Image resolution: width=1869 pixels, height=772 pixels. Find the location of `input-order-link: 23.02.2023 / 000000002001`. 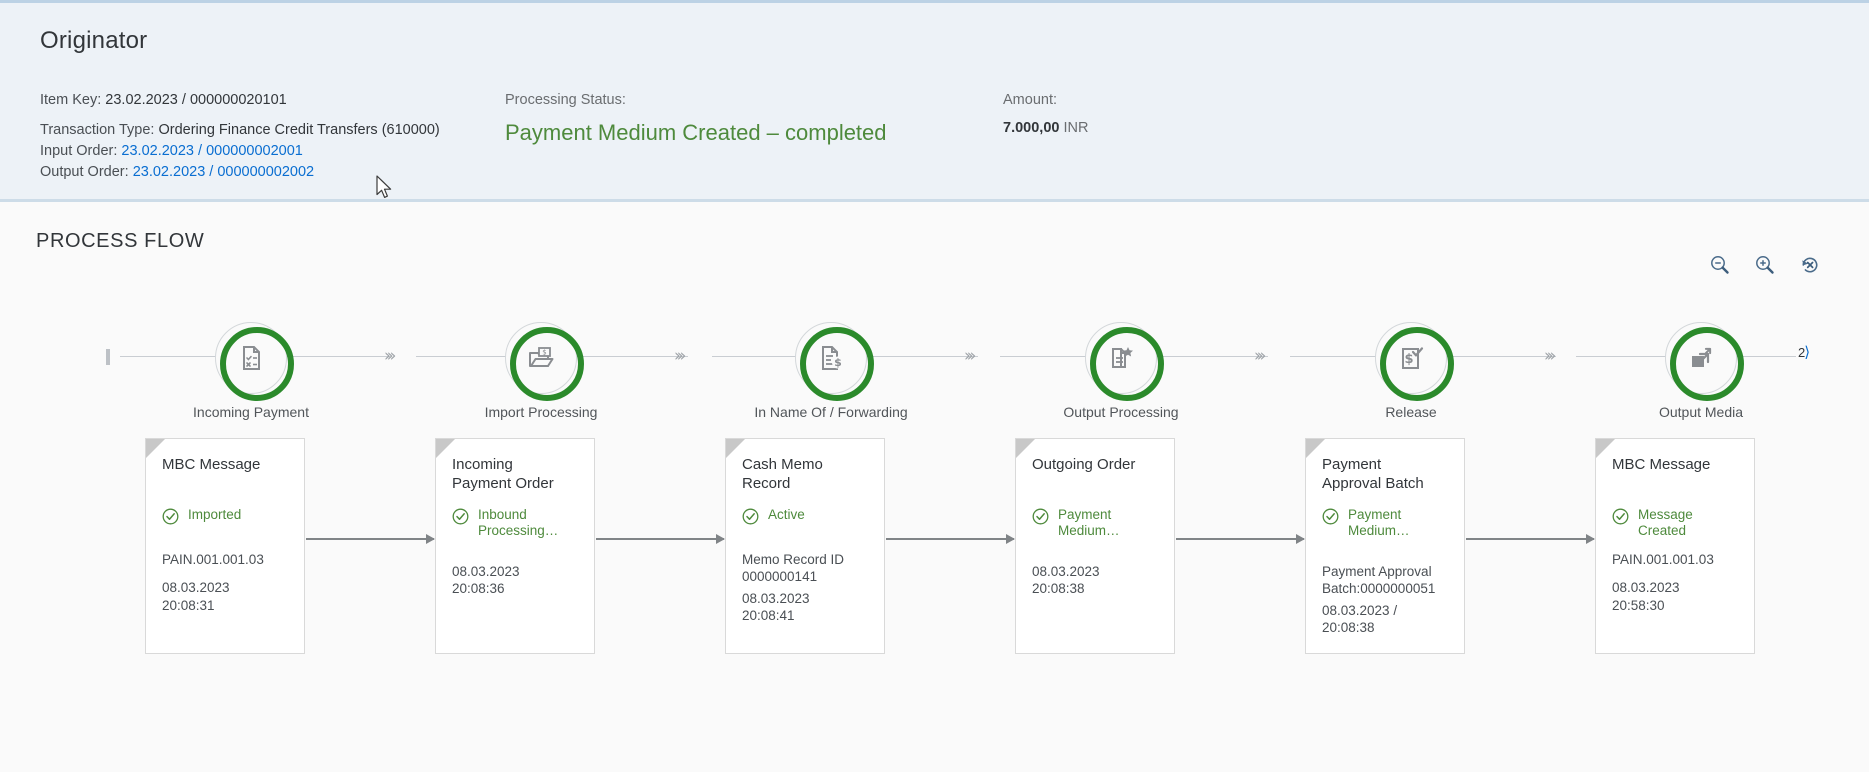

input-order-link: 23.02.2023 / 000000002001 is located at coordinates (211, 151).